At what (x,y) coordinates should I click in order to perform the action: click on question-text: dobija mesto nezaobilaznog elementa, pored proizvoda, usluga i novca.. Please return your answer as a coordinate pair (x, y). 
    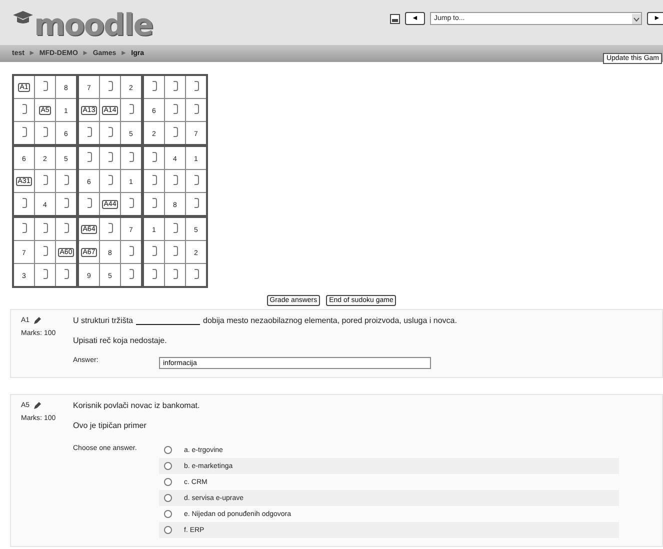
    Looking at the image, I should click on (330, 320).